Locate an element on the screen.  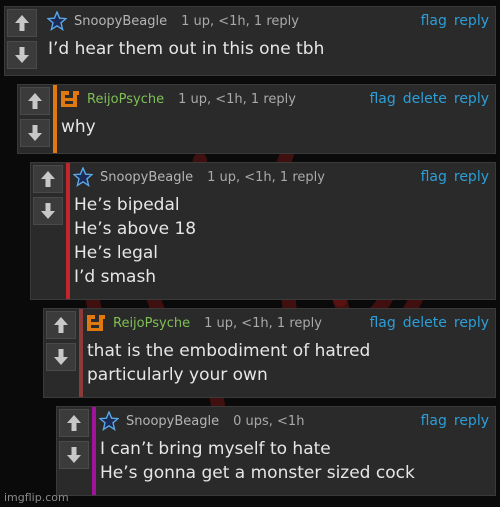
watermark: imgflip.com is located at coordinates (36, 497).